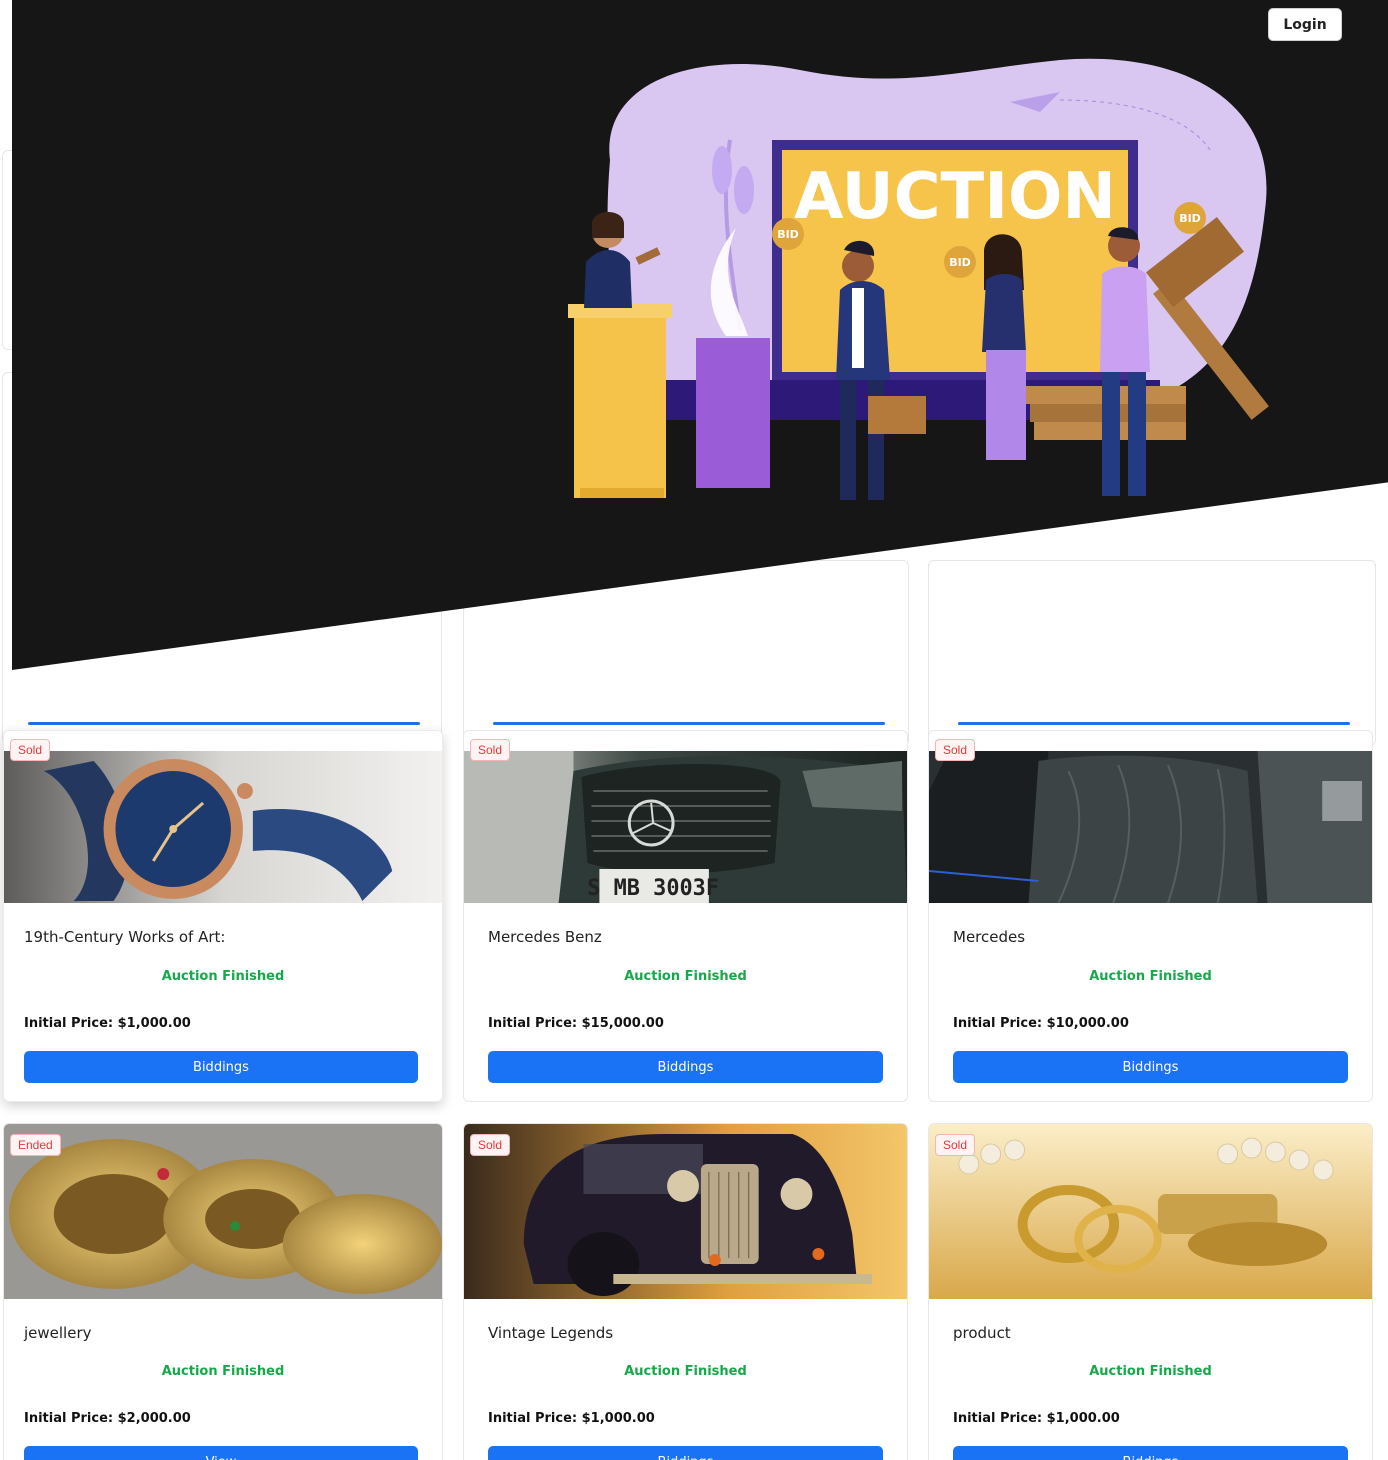 Image resolution: width=1388 pixels, height=1460 pixels. What do you see at coordinates (545, 937) in the screenshot?
I see `product-title: Mercedes Benz` at bounding box center [545, 937].